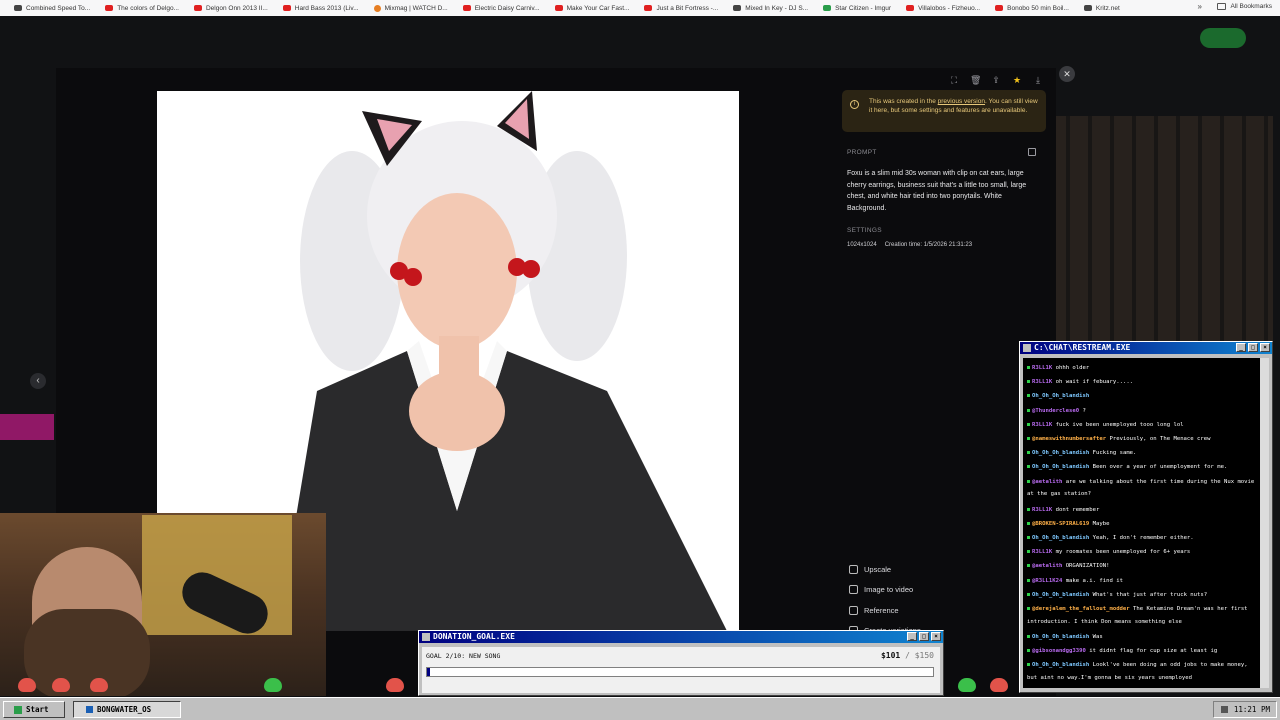  What do you see at coordinates (961, 101) in the screenshot?
I see `previous-version-link: previous version` at bounding box center [961, 101].